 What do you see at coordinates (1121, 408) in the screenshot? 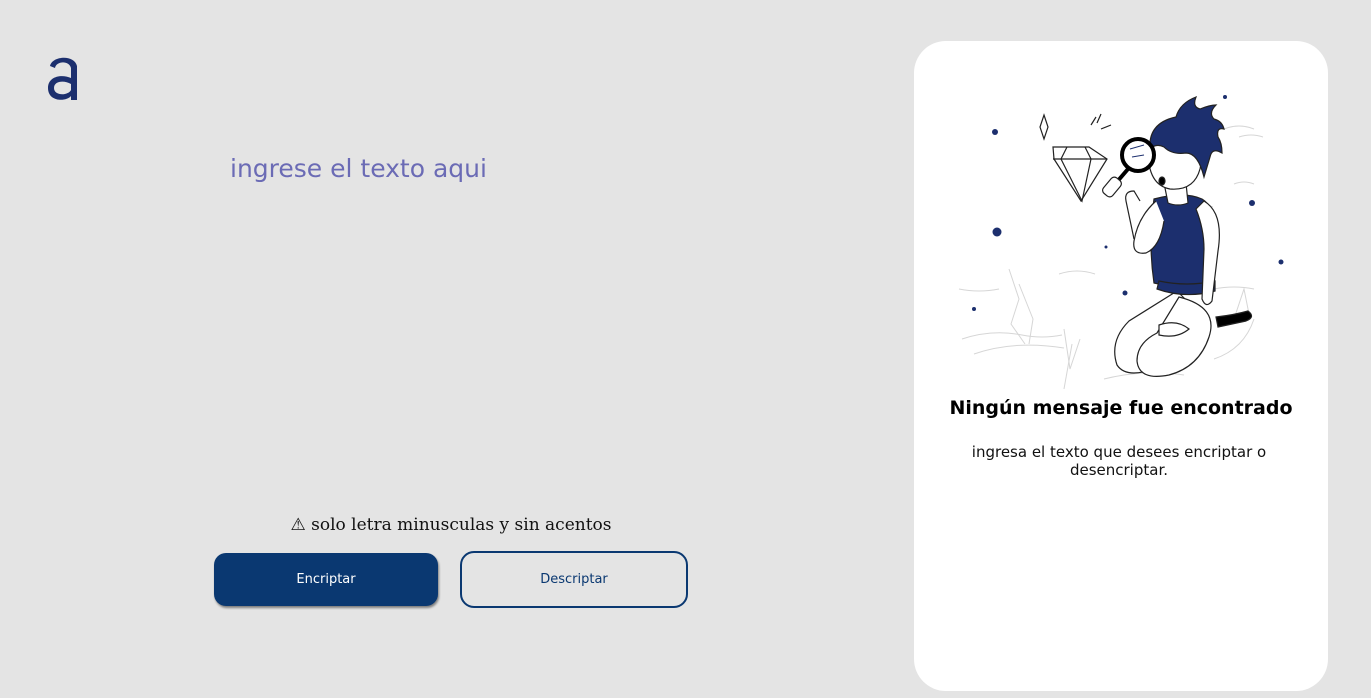
I see `no-message-title: Ningún mensaje fue encontrado` at bounding box center [1121, 408].